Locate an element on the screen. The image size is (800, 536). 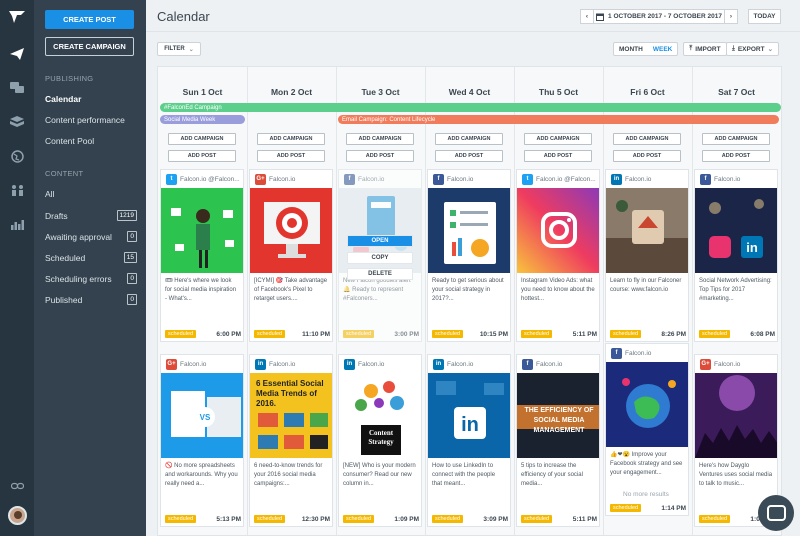
sidebar-item-all: All is located at coordinates (91, 194).